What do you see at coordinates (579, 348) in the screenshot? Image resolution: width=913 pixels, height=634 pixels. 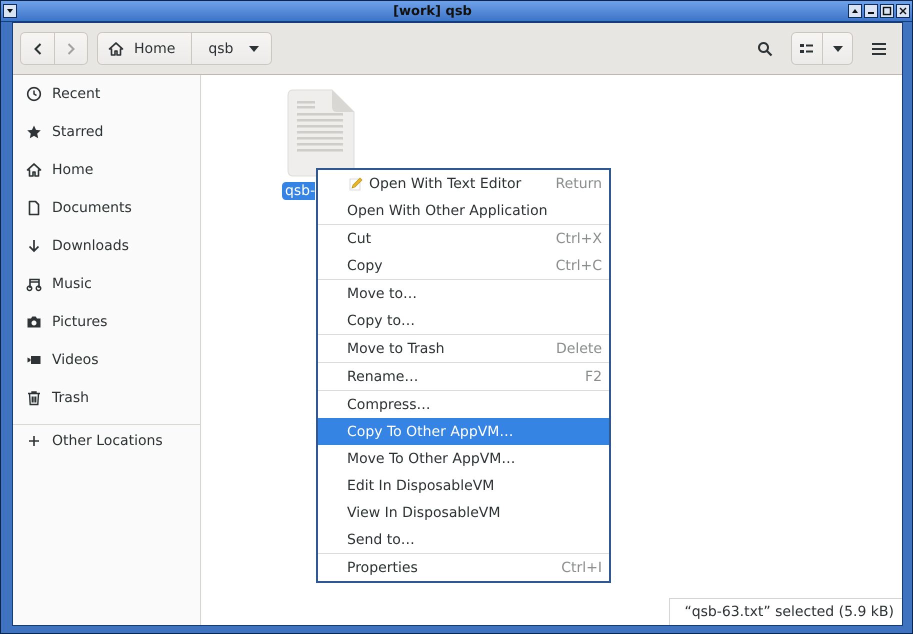 I see `shortcut-text: Delete` at bounding box center [579, 348].